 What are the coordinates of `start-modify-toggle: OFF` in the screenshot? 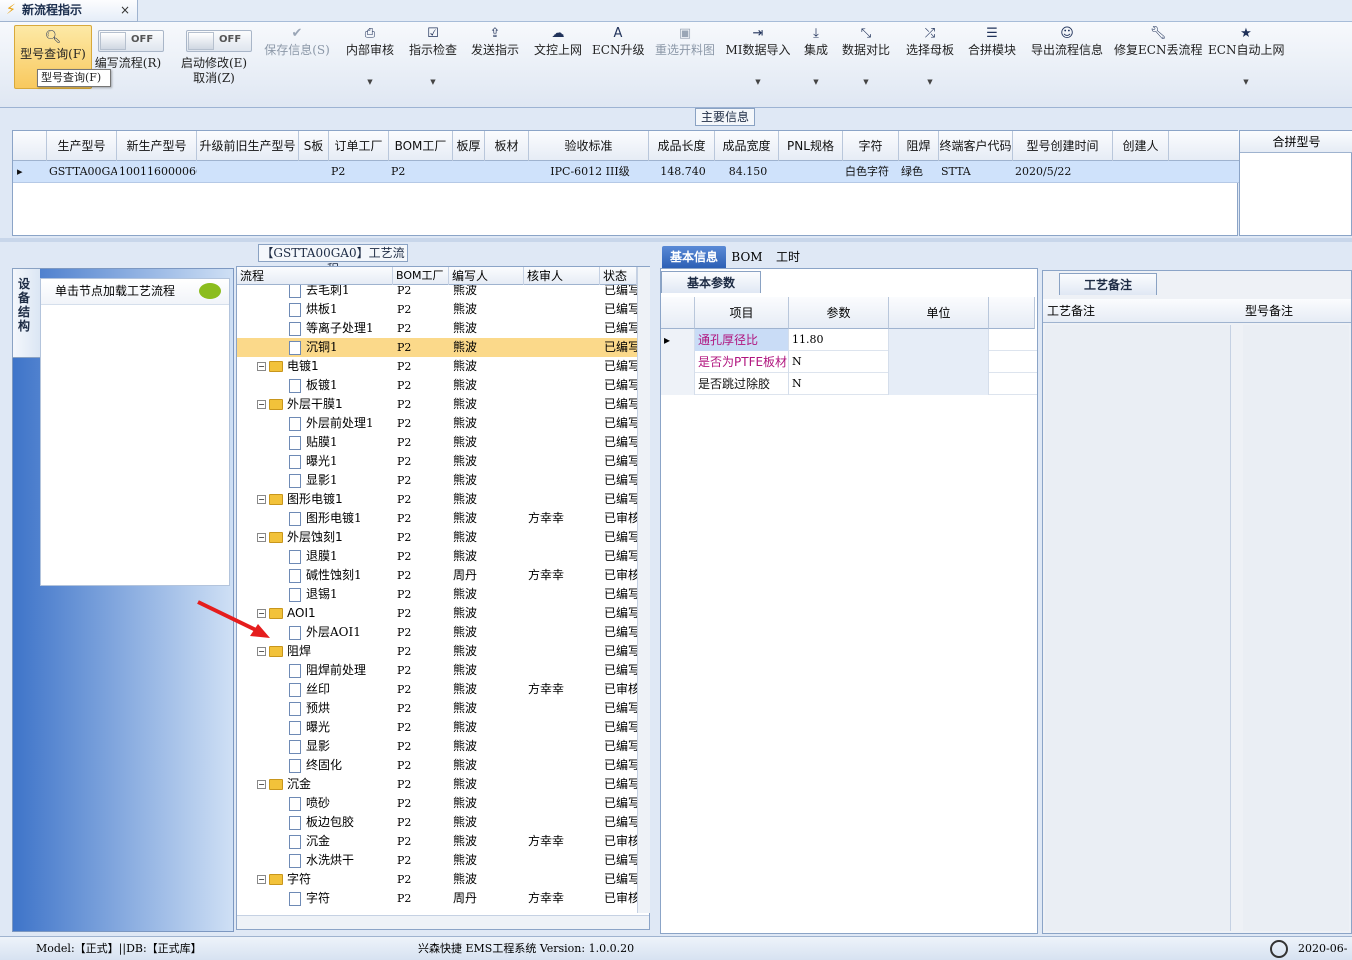 It's located at (219, 41).